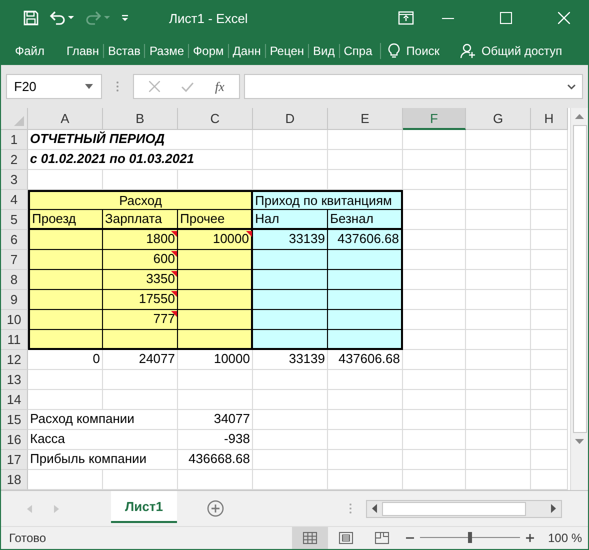  What do you see at coordinates (564, 18) in the screenshot?
I see `close-icon` at bounding box center [564, 18].